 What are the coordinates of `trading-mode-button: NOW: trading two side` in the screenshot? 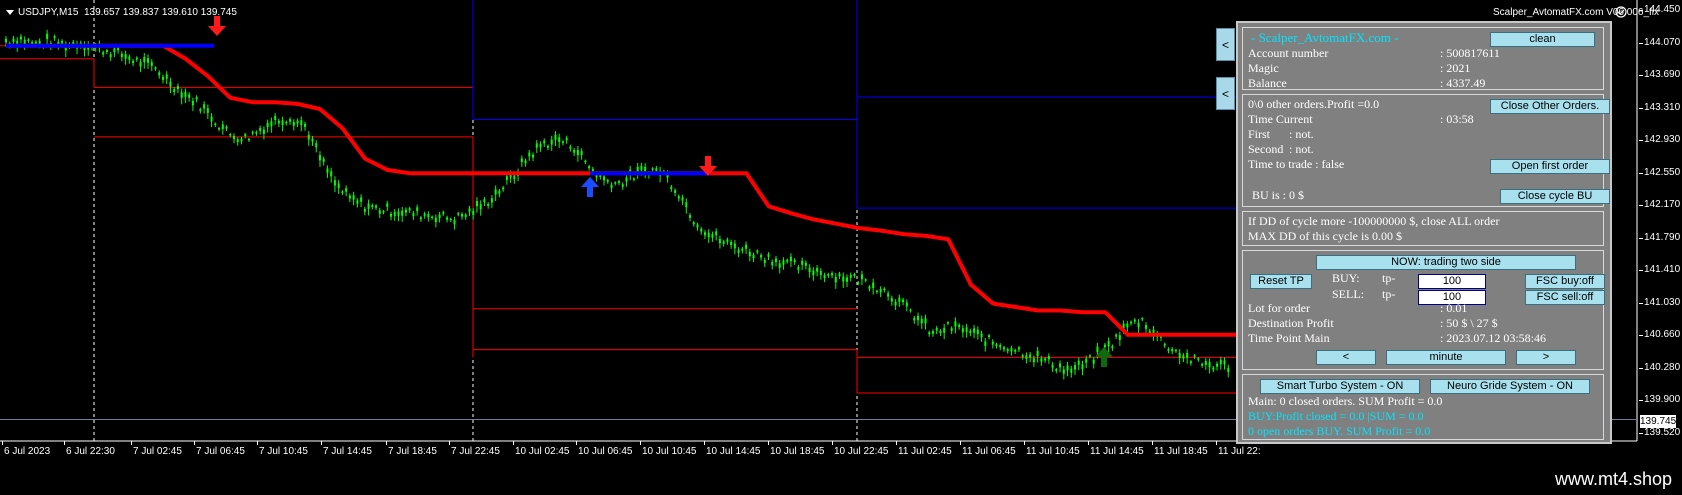 It's located at (1446, 262).